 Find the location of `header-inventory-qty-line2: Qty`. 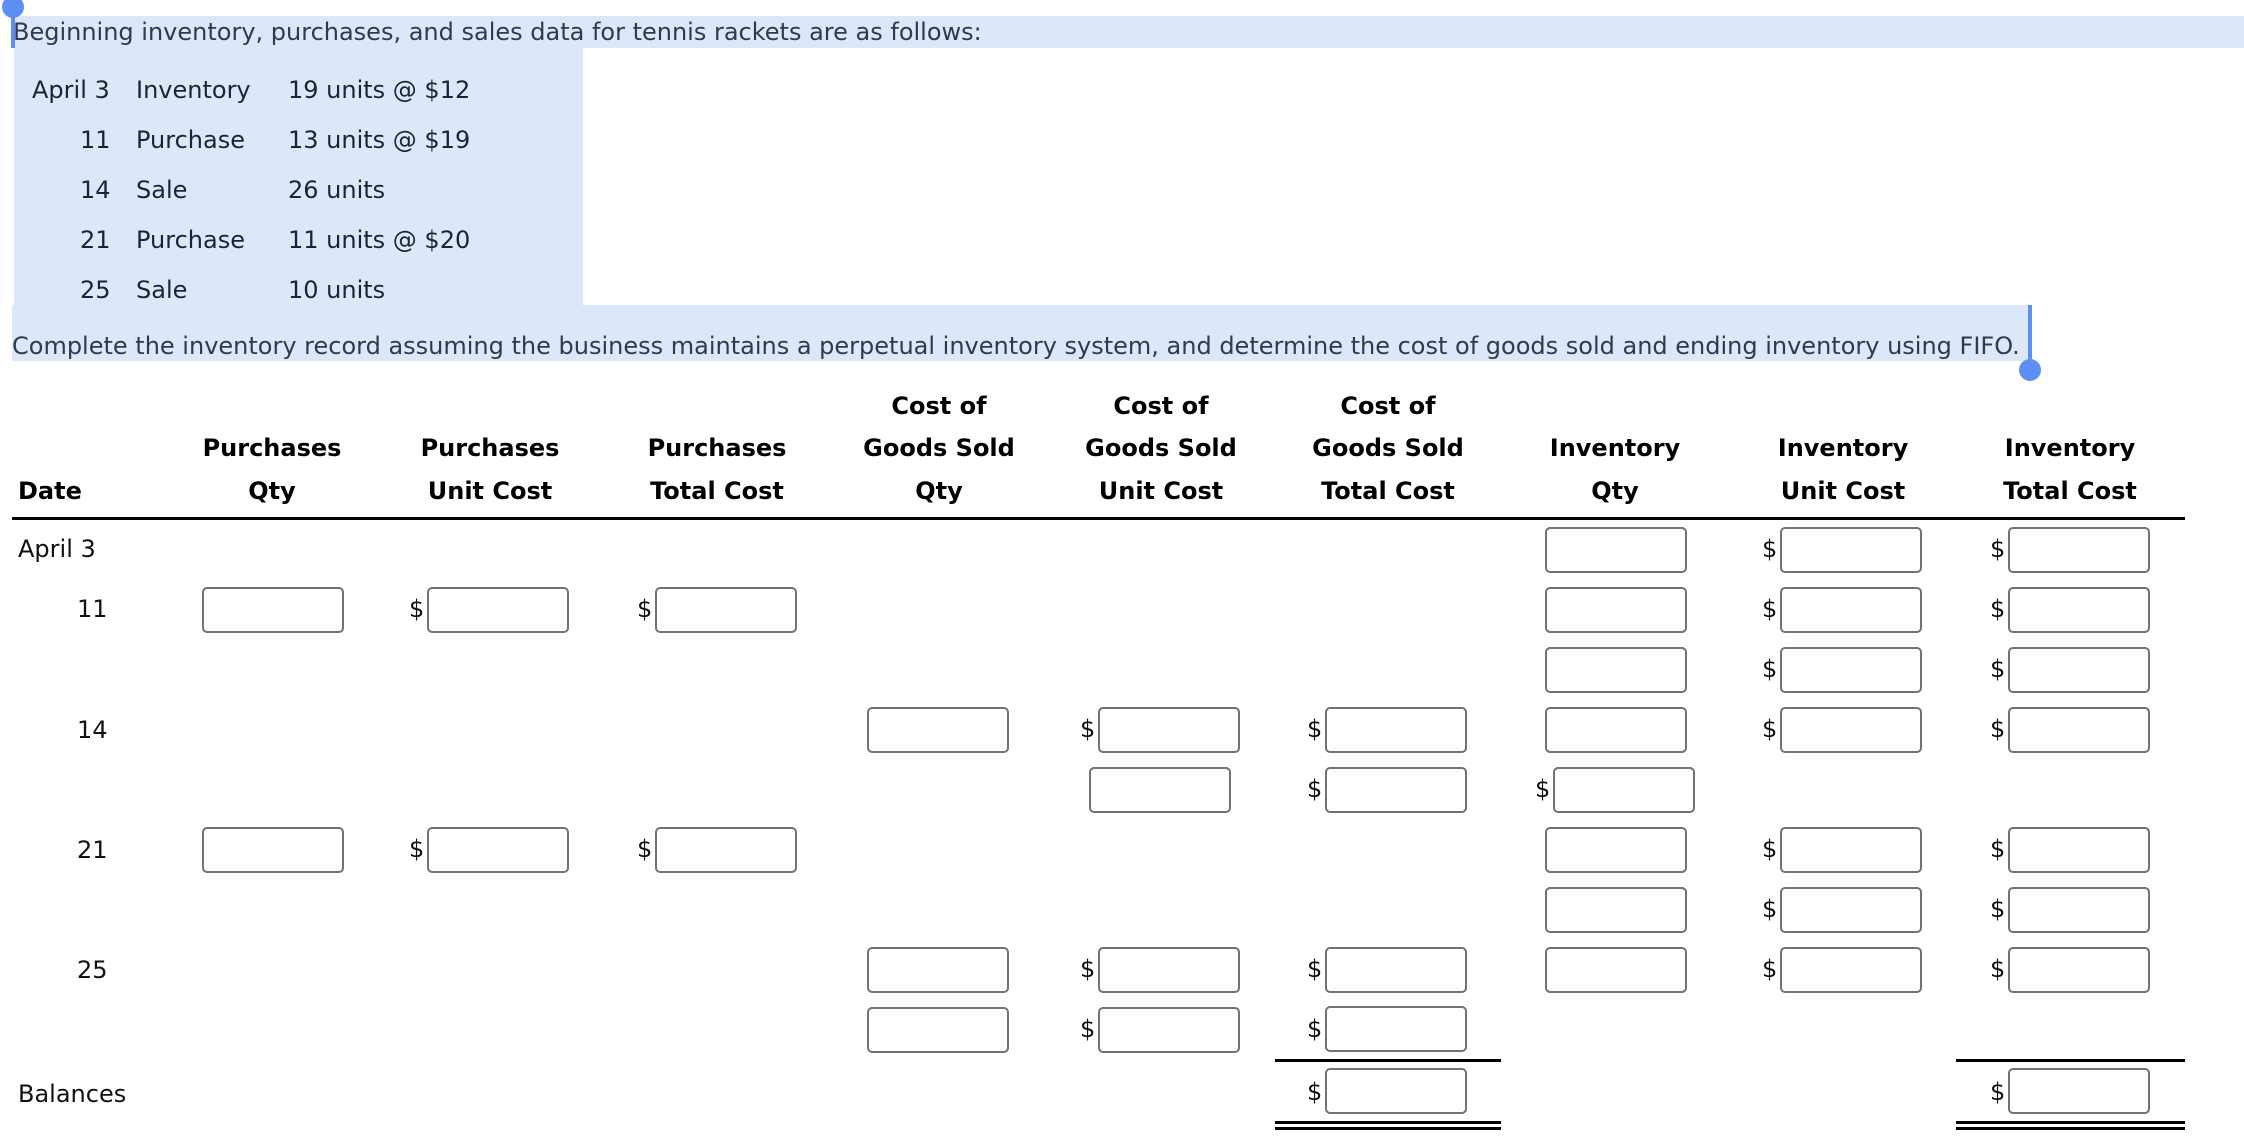

header-inventory-qty-line2: Qty is located at coordinates (1615, 491).